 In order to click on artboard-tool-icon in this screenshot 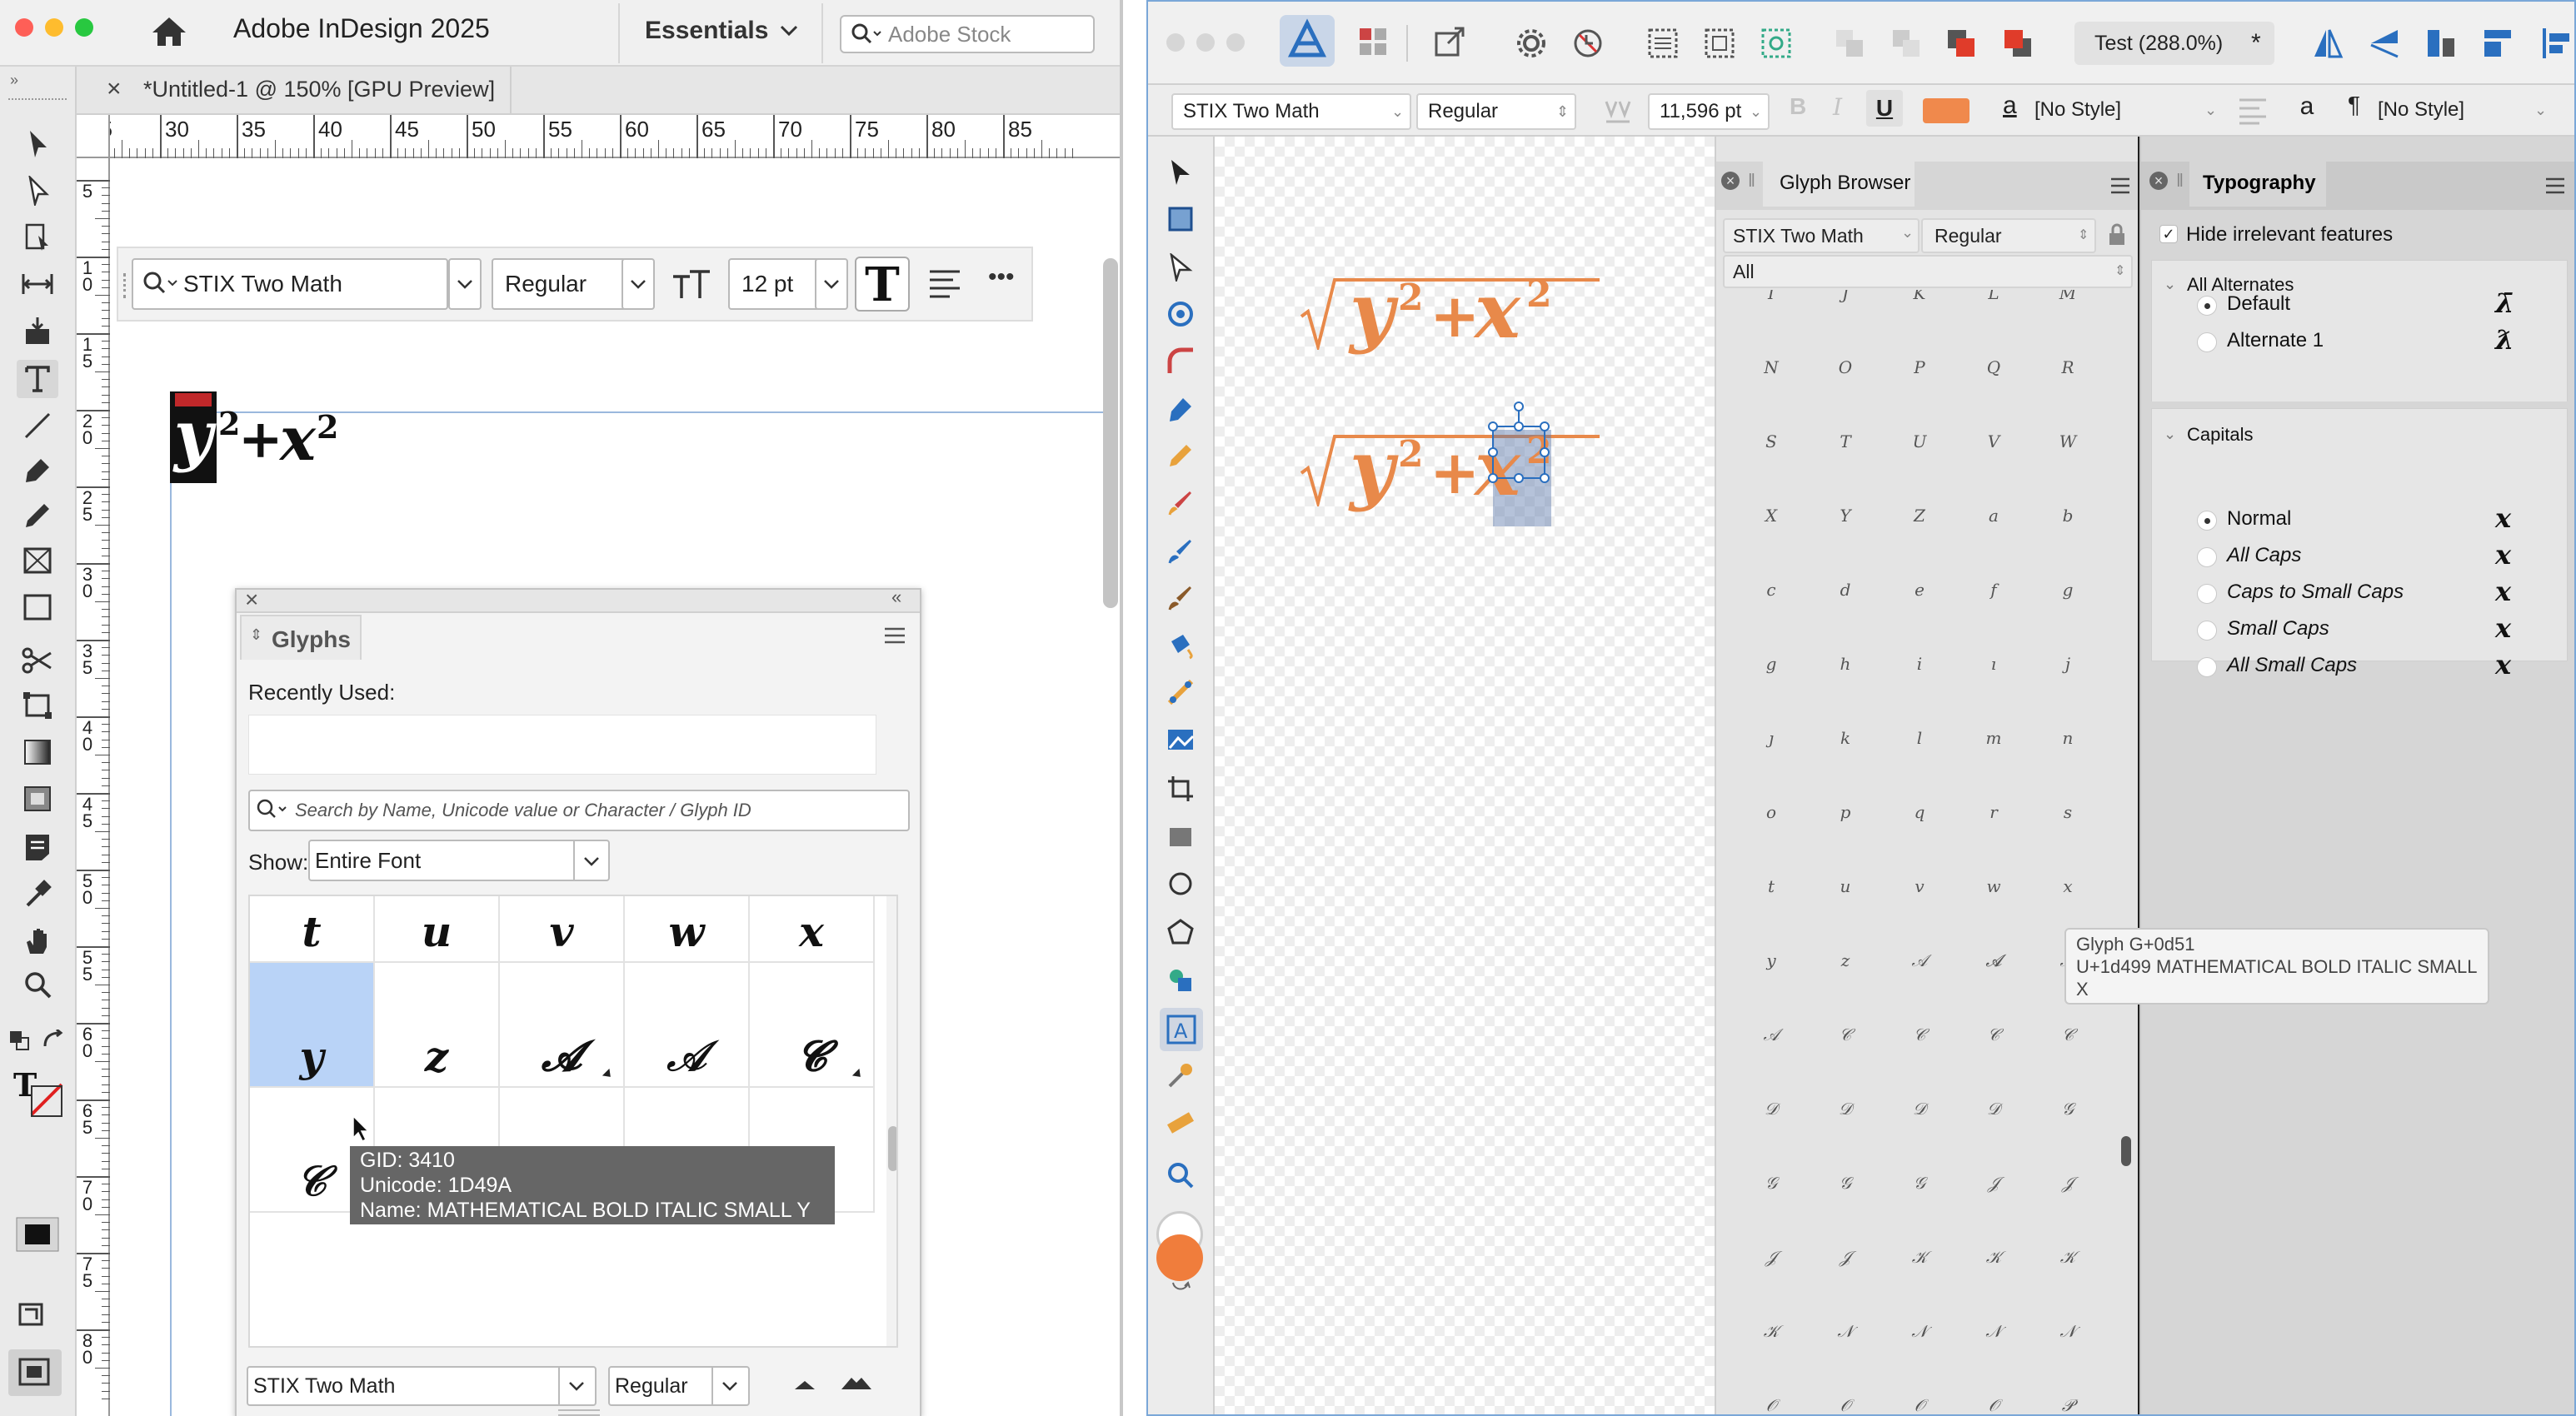, I will do `click(1180, 219)`.